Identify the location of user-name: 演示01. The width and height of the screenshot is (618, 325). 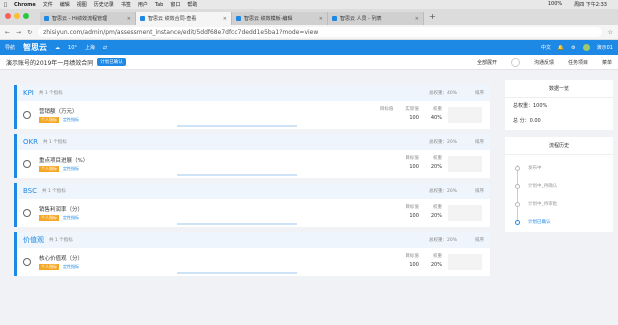
(605, 47).